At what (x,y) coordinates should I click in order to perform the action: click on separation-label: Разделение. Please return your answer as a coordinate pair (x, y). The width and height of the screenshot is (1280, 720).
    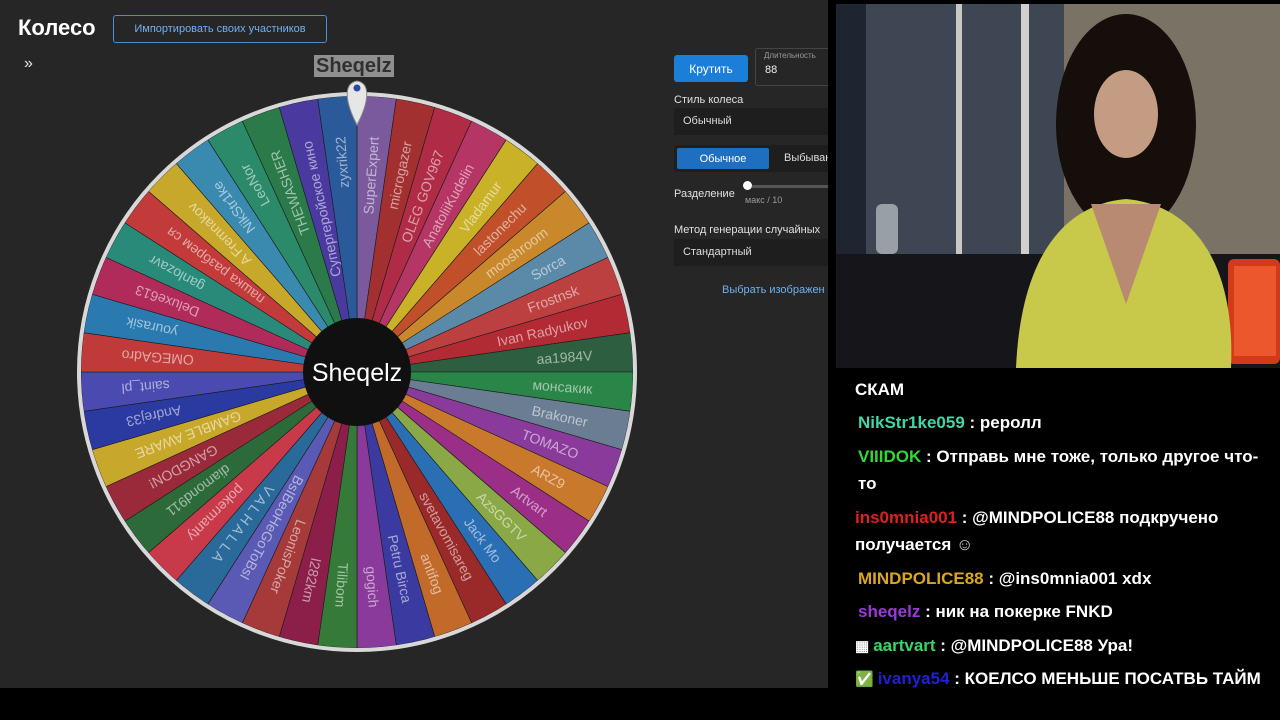
    Looking at the image, I should click on (704, 194).